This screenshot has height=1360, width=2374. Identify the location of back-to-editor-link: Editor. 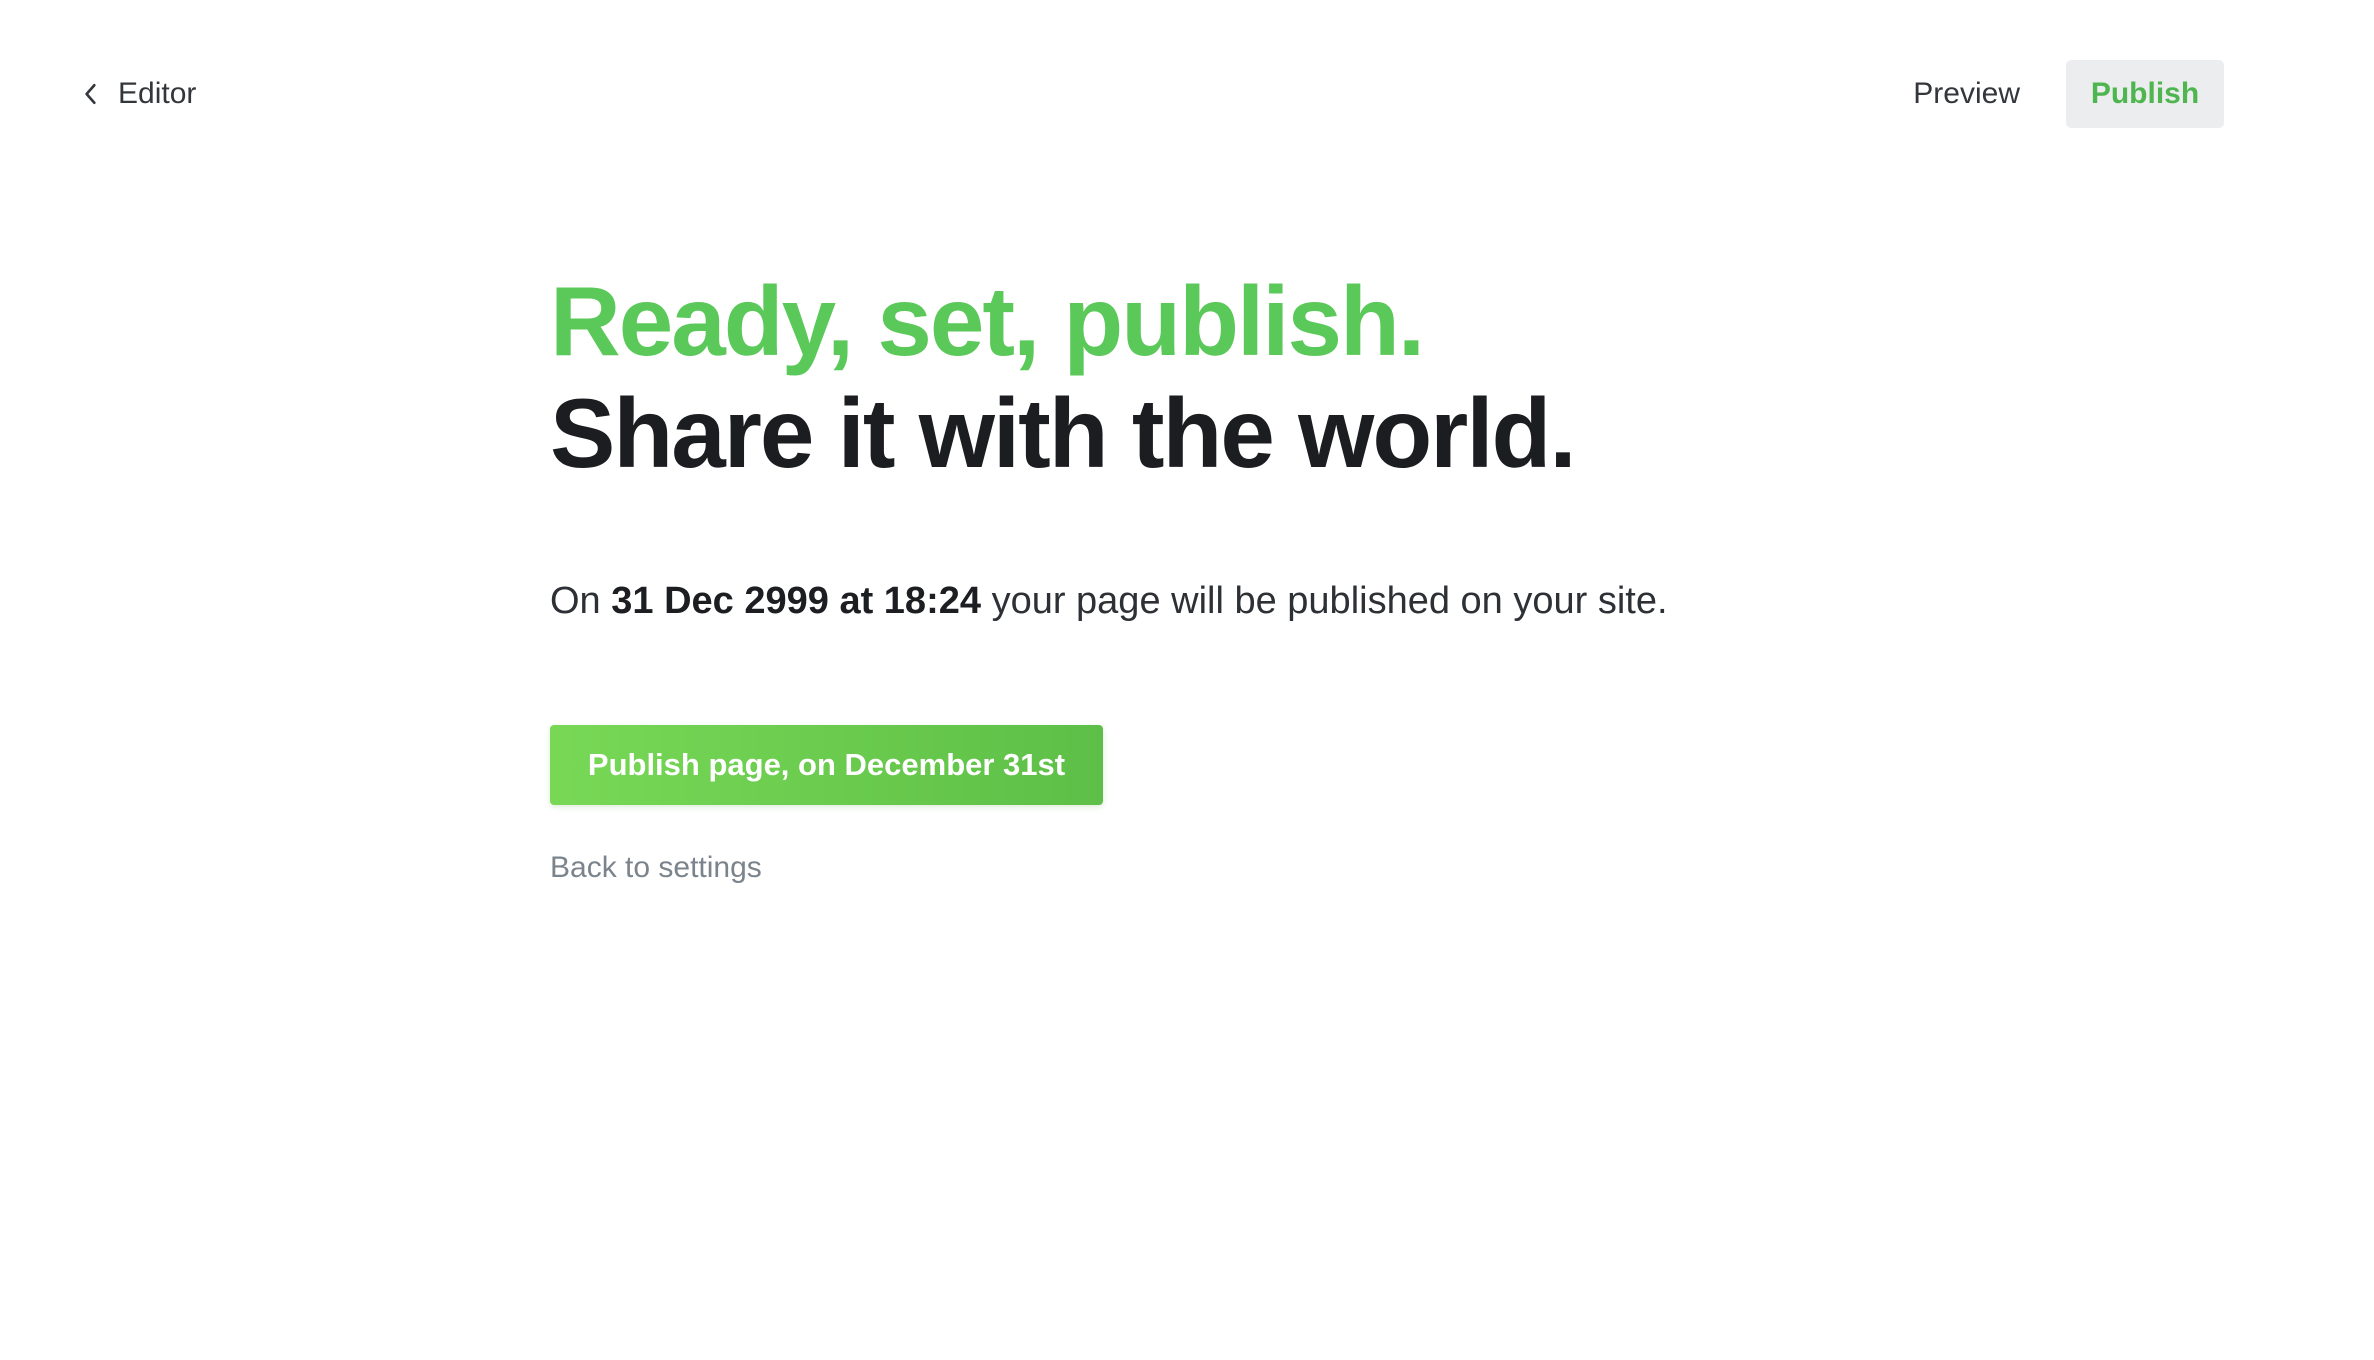
(139, 94).